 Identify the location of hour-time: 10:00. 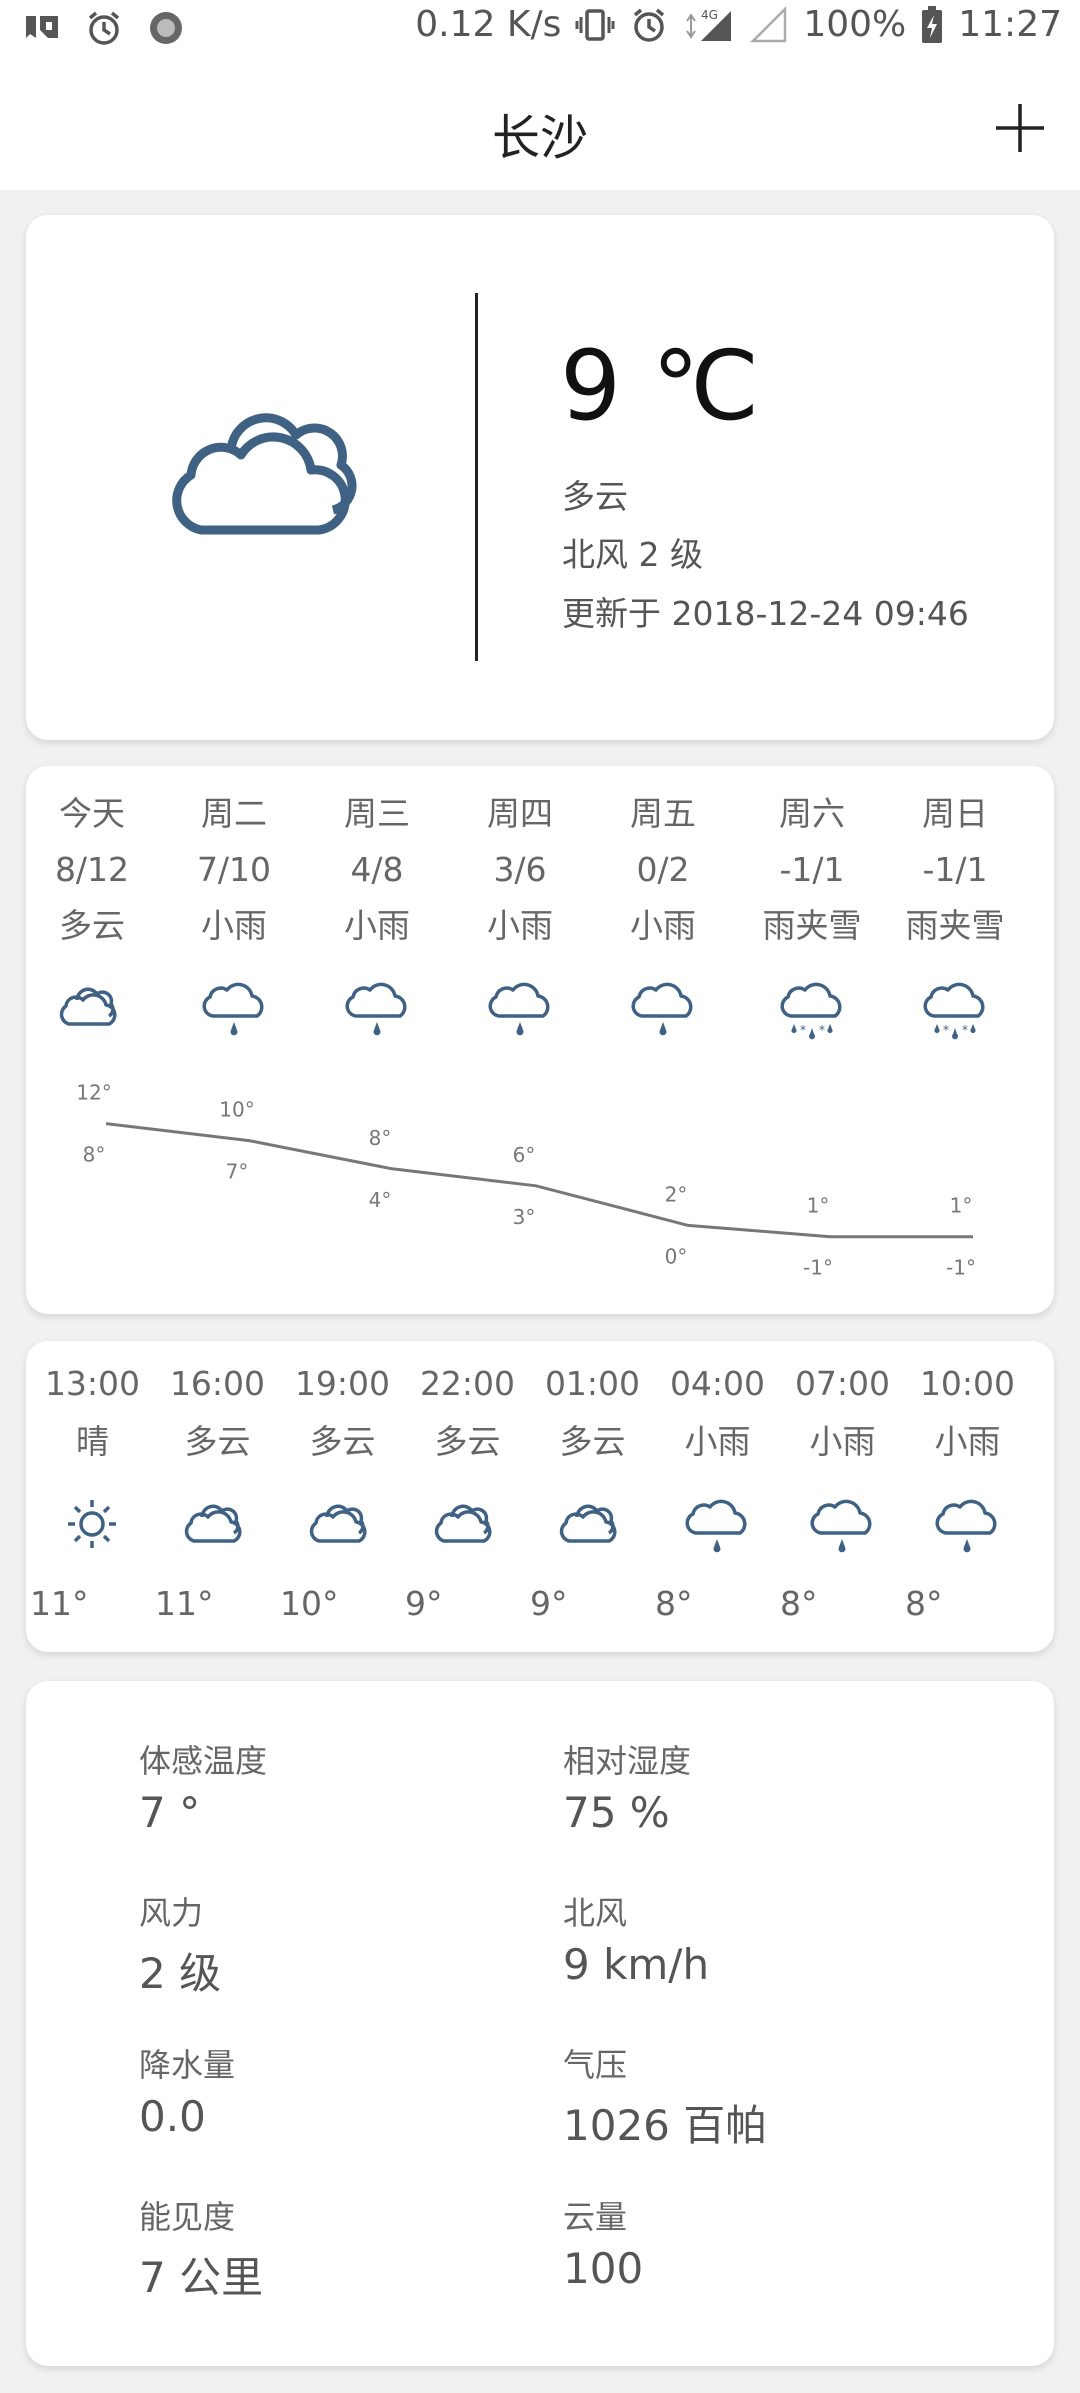
(967, 1383).